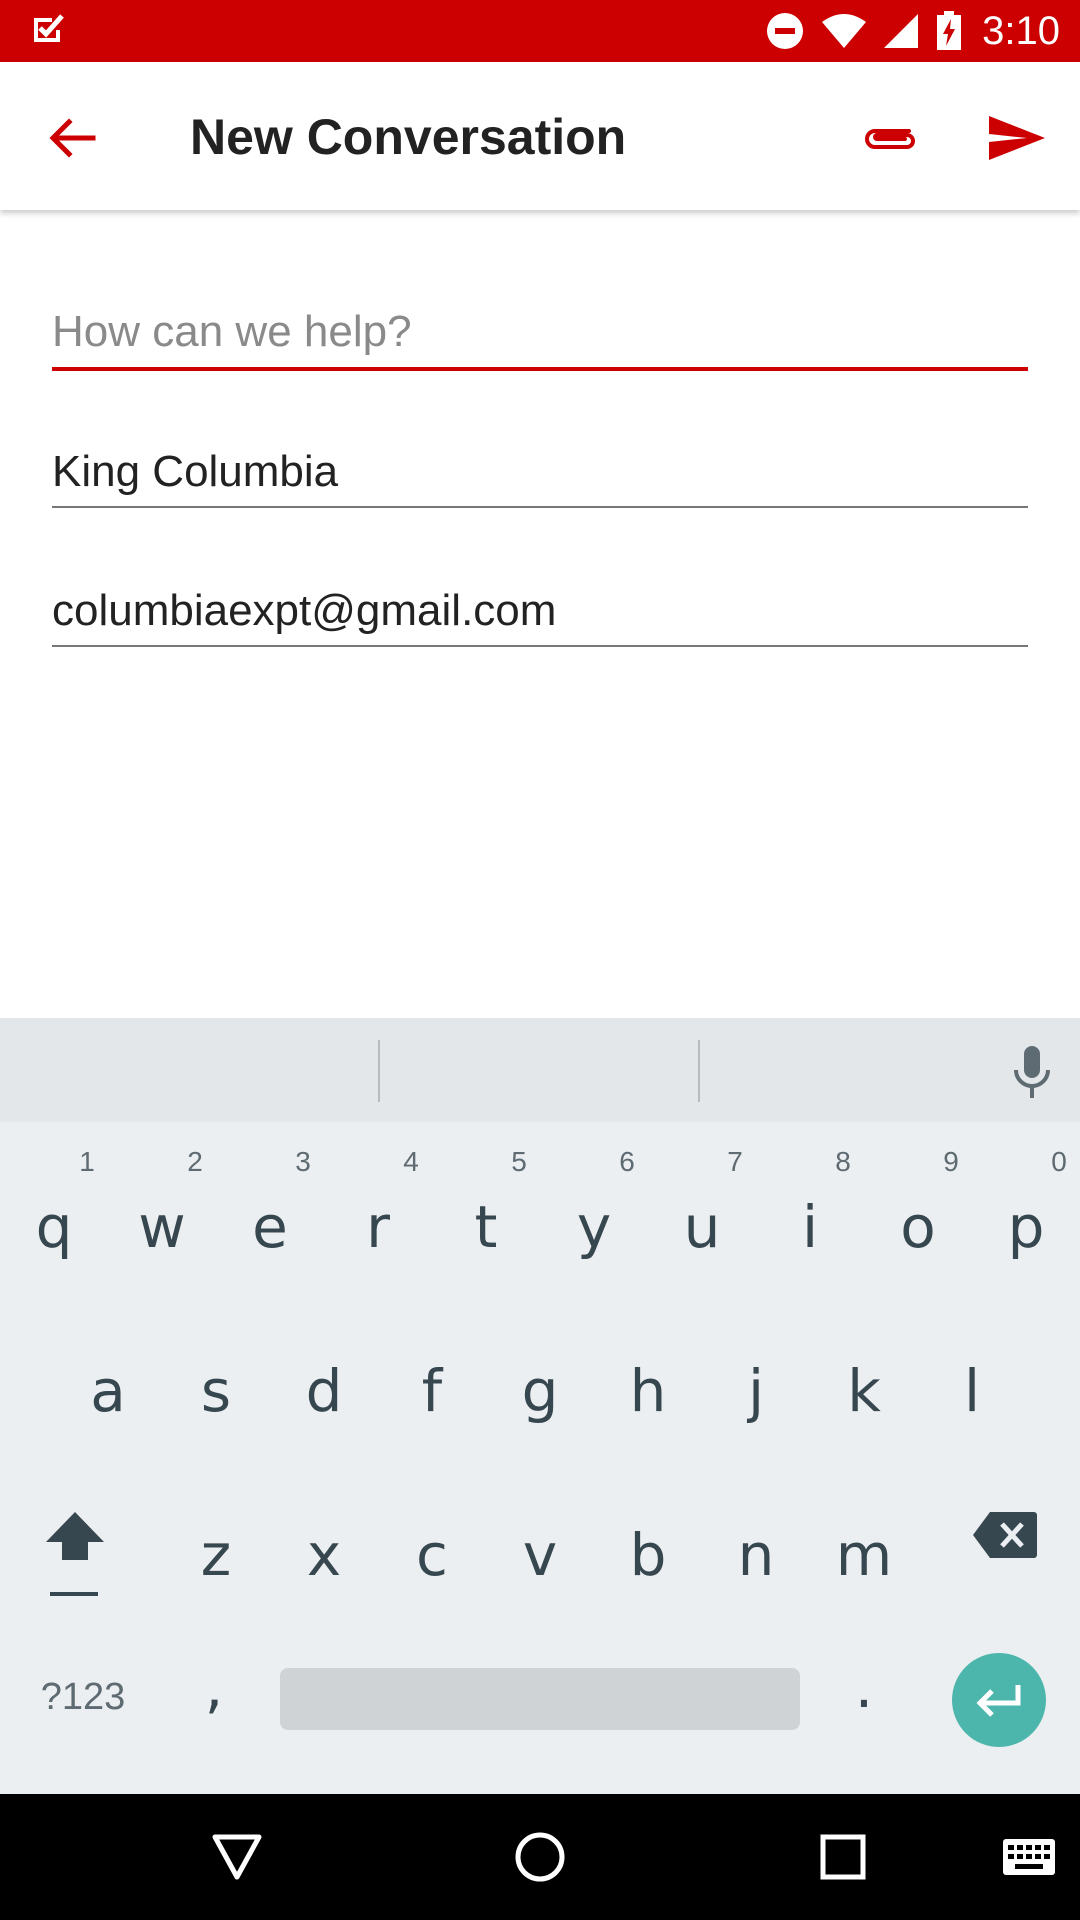 The height and width of the screenshot is (1920, 1080). I want to click on paperclip-icon, so click(890, 139).